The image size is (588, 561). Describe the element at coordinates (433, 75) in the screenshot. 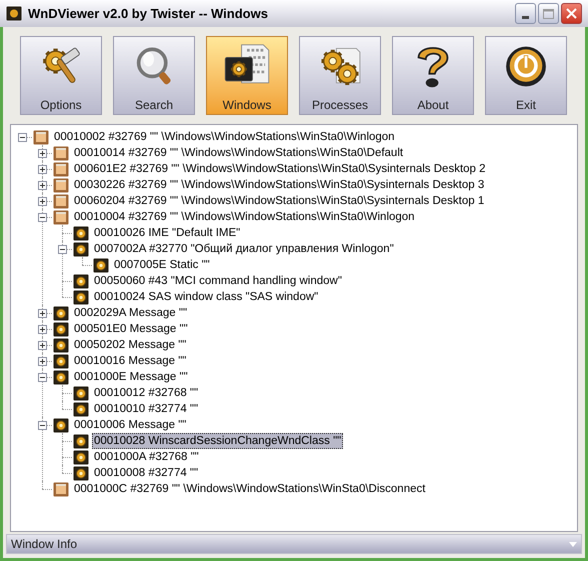

I see `toolbar-button: About` at that location.